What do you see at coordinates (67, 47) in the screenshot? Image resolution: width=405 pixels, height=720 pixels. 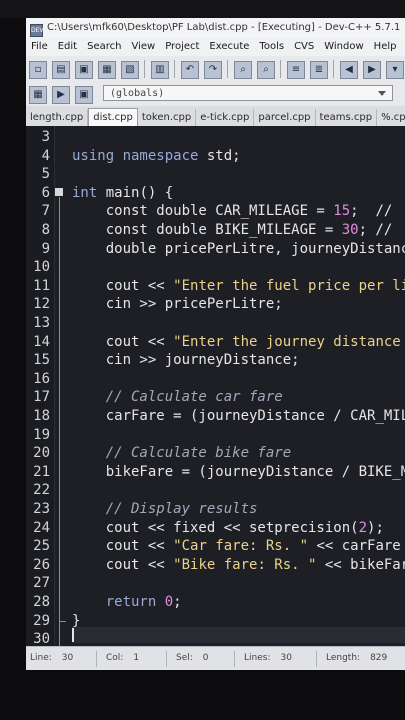 I see `menu-edit: Edit` at bounding box center [67, 47].